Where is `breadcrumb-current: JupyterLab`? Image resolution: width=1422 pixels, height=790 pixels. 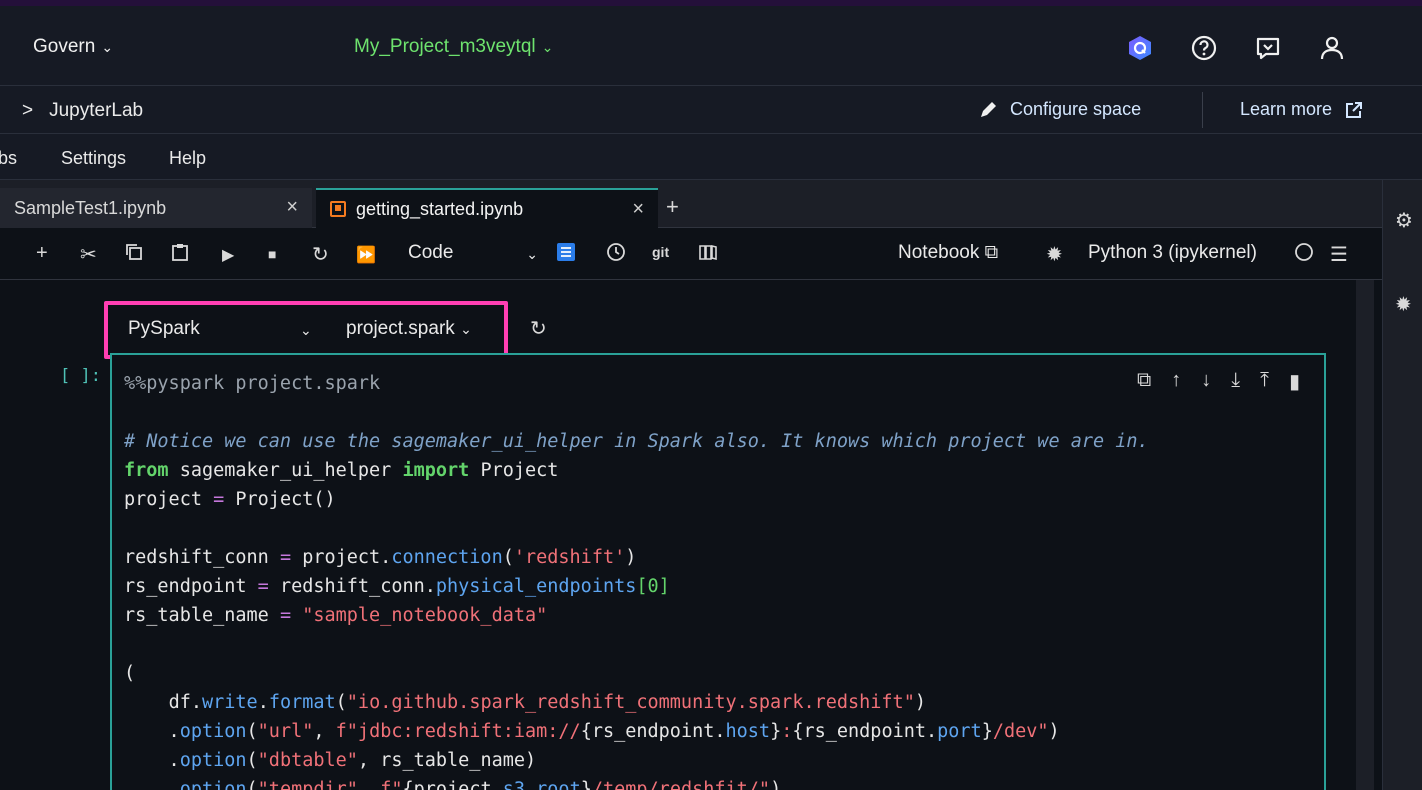
breadcrumb-current: JupyterLab is located at coordinates (96, 111).